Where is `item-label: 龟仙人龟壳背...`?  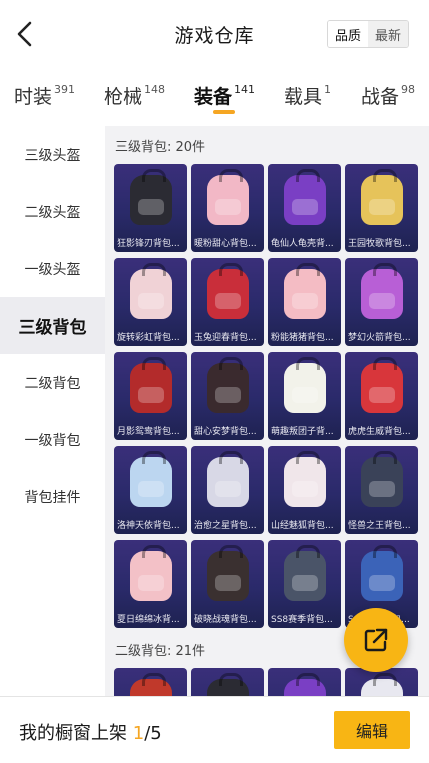 item-label: 龟仙人龟壳背... is located at coordinates (302, 244).